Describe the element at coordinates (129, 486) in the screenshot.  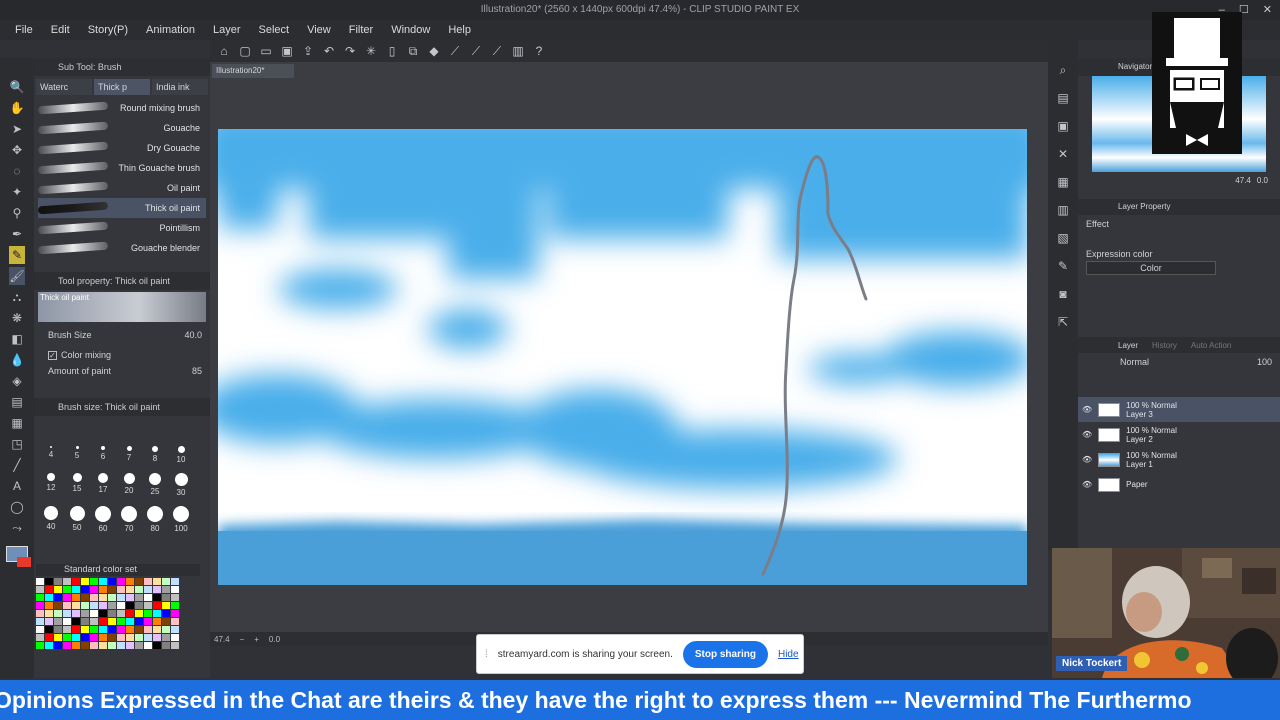
I see `brush-size-option: 20` at that location.